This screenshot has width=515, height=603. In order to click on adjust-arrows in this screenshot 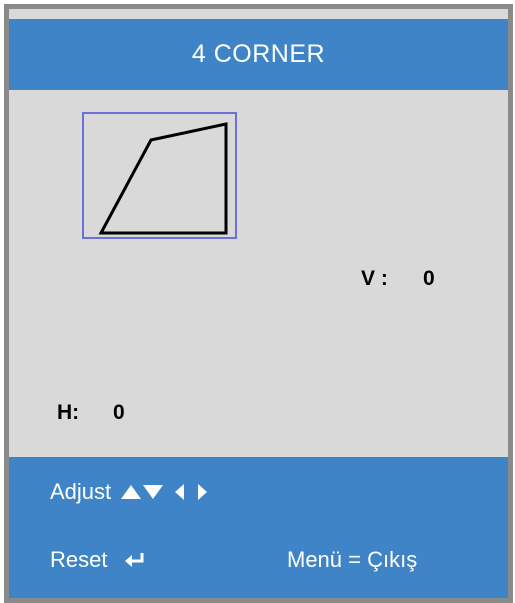, I will do `click(164, 492)`.